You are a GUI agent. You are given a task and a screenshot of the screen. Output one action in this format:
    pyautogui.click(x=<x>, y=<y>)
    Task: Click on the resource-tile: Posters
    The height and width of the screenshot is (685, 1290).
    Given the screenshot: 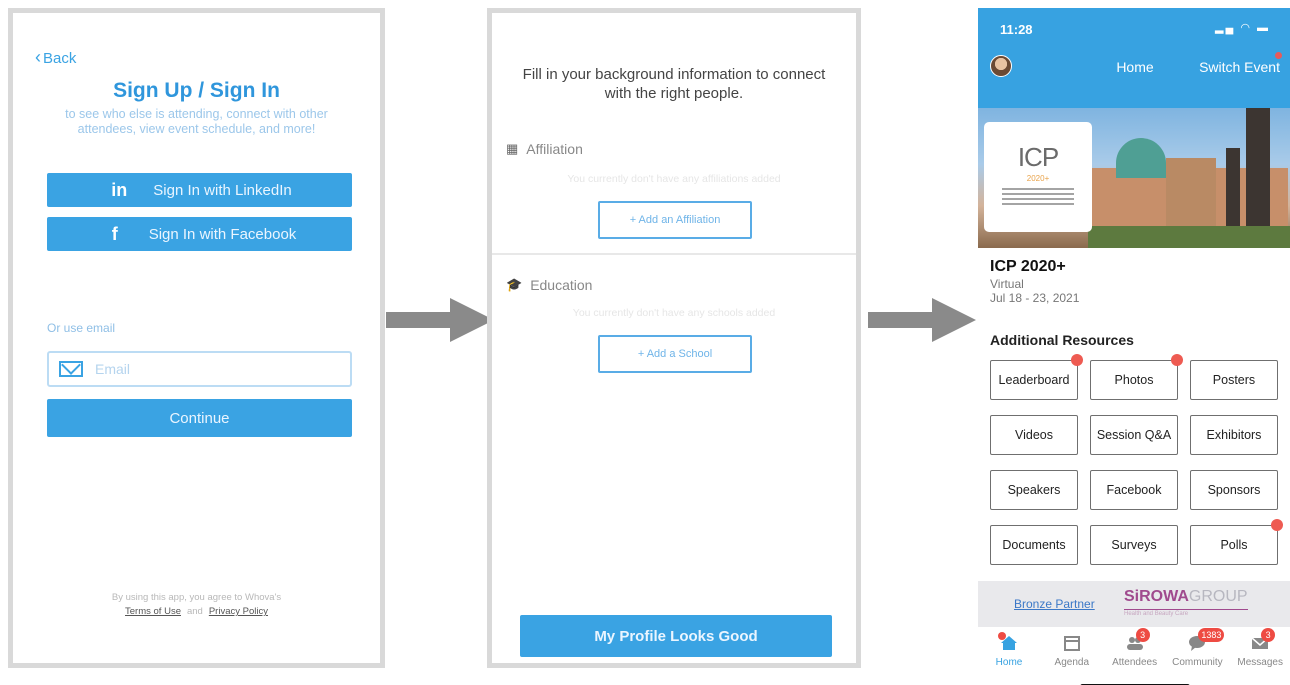 What is the action you would take?
    pyautogui.click(x=1234, y=380)
    